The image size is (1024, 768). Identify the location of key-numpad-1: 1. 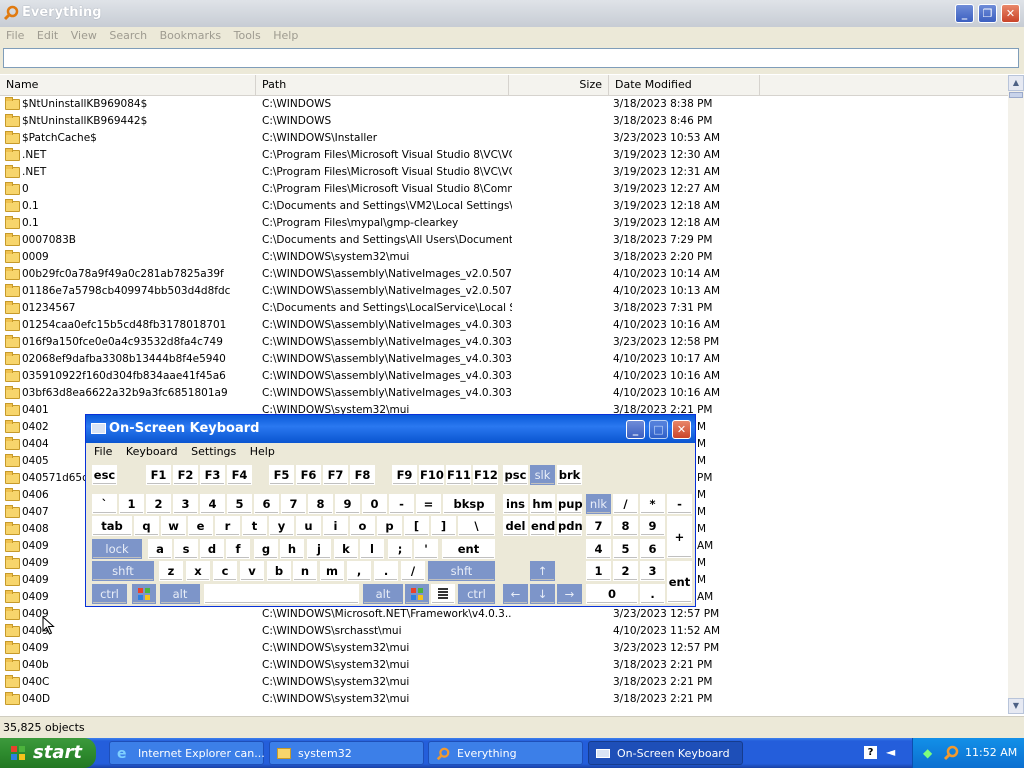
(598, 571).